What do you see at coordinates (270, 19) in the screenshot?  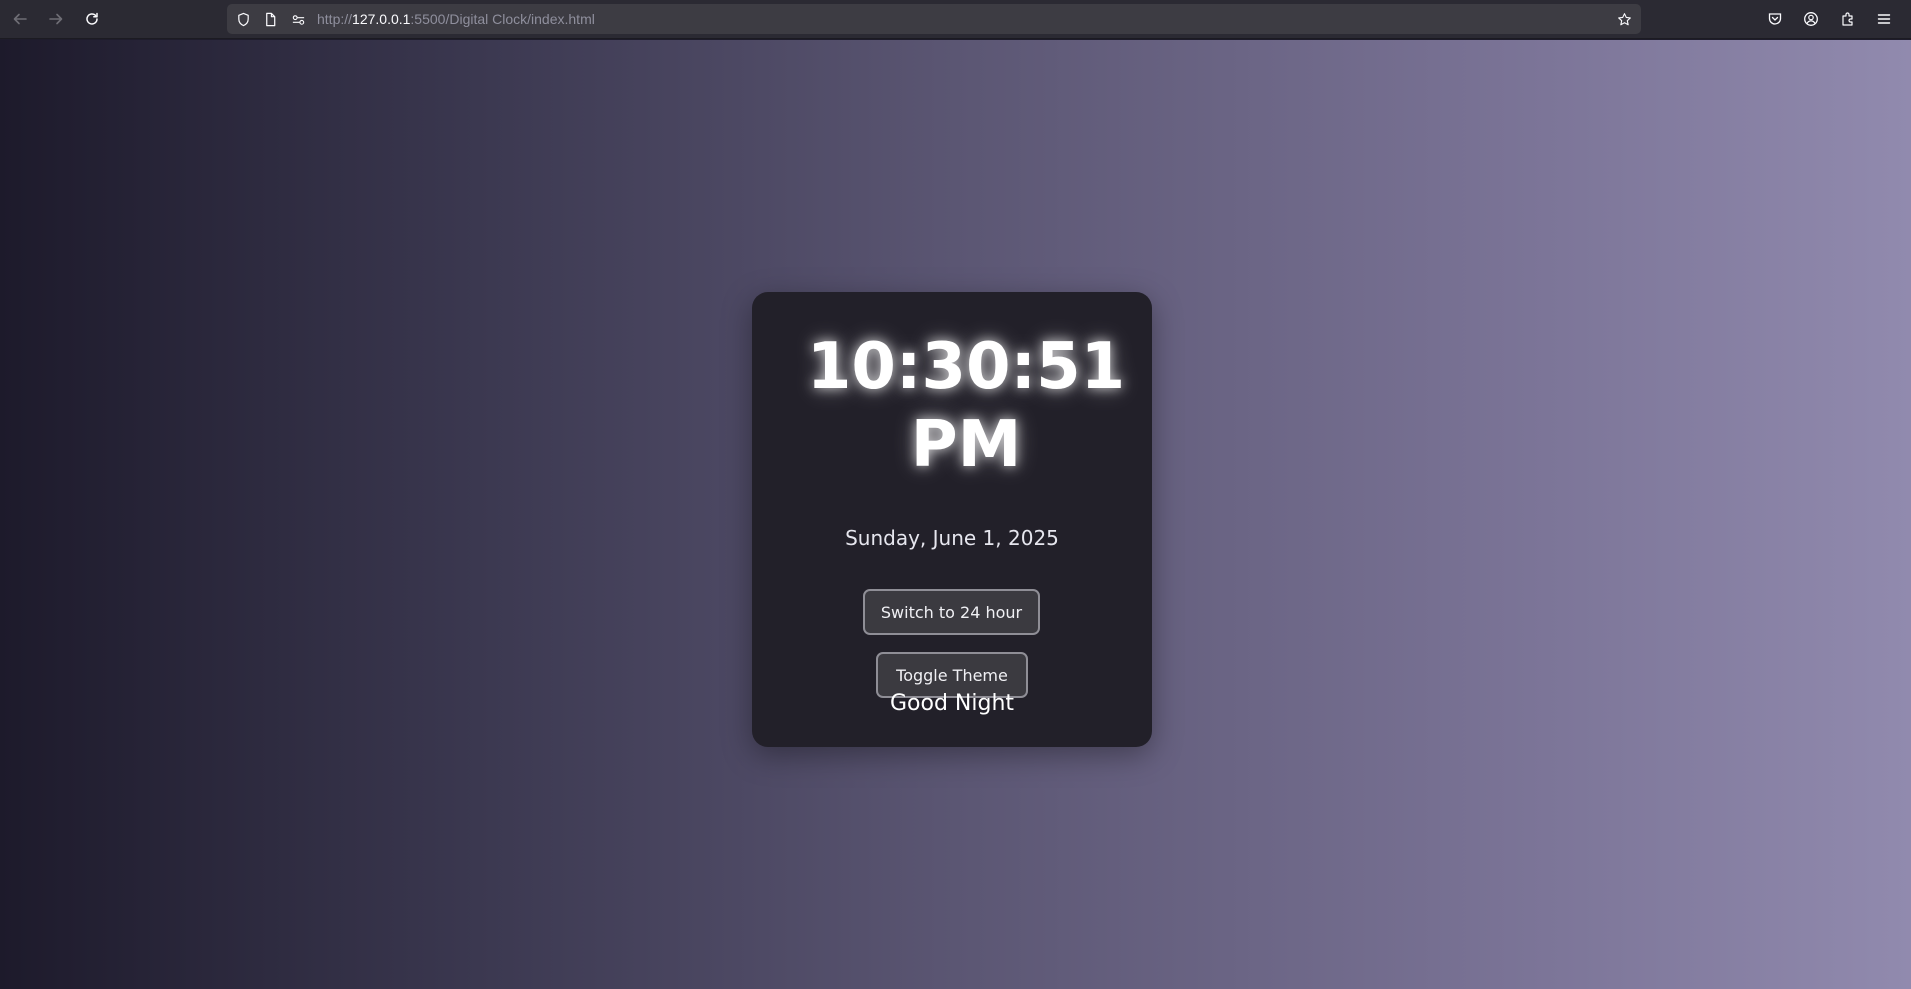 I see `page-icon` at bounding box center [270, 19].